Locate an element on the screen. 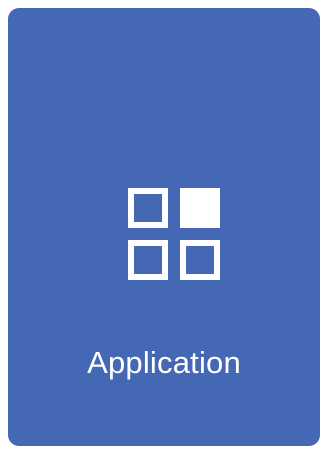 The height and width of the screenshot is (450, 324). tile-label: Application is located at coordinates (164, 362).